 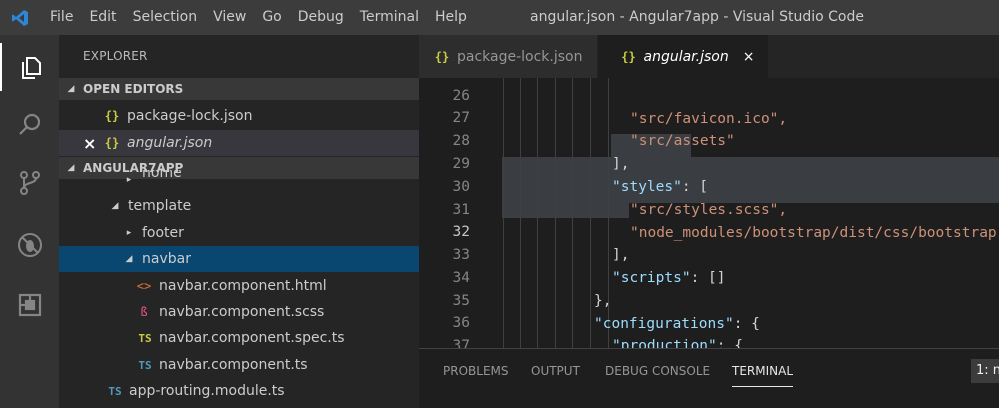 I want to click on open-editor-label: angular.json, so click(x=170, y=143).